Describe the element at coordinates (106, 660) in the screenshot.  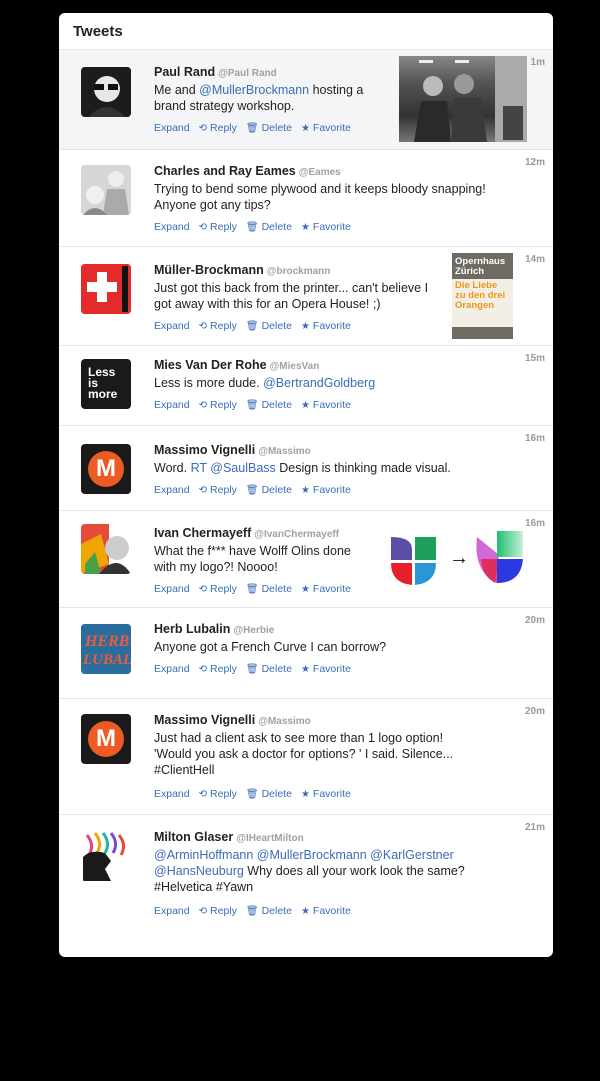
I see `svg-text: LUBALIN` at that location.